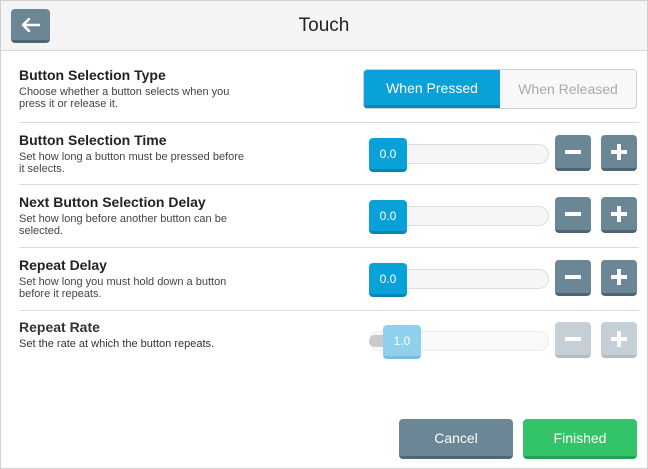  I want to click on selection-type-toggle: When Pressed When Released, so click(500, 89).